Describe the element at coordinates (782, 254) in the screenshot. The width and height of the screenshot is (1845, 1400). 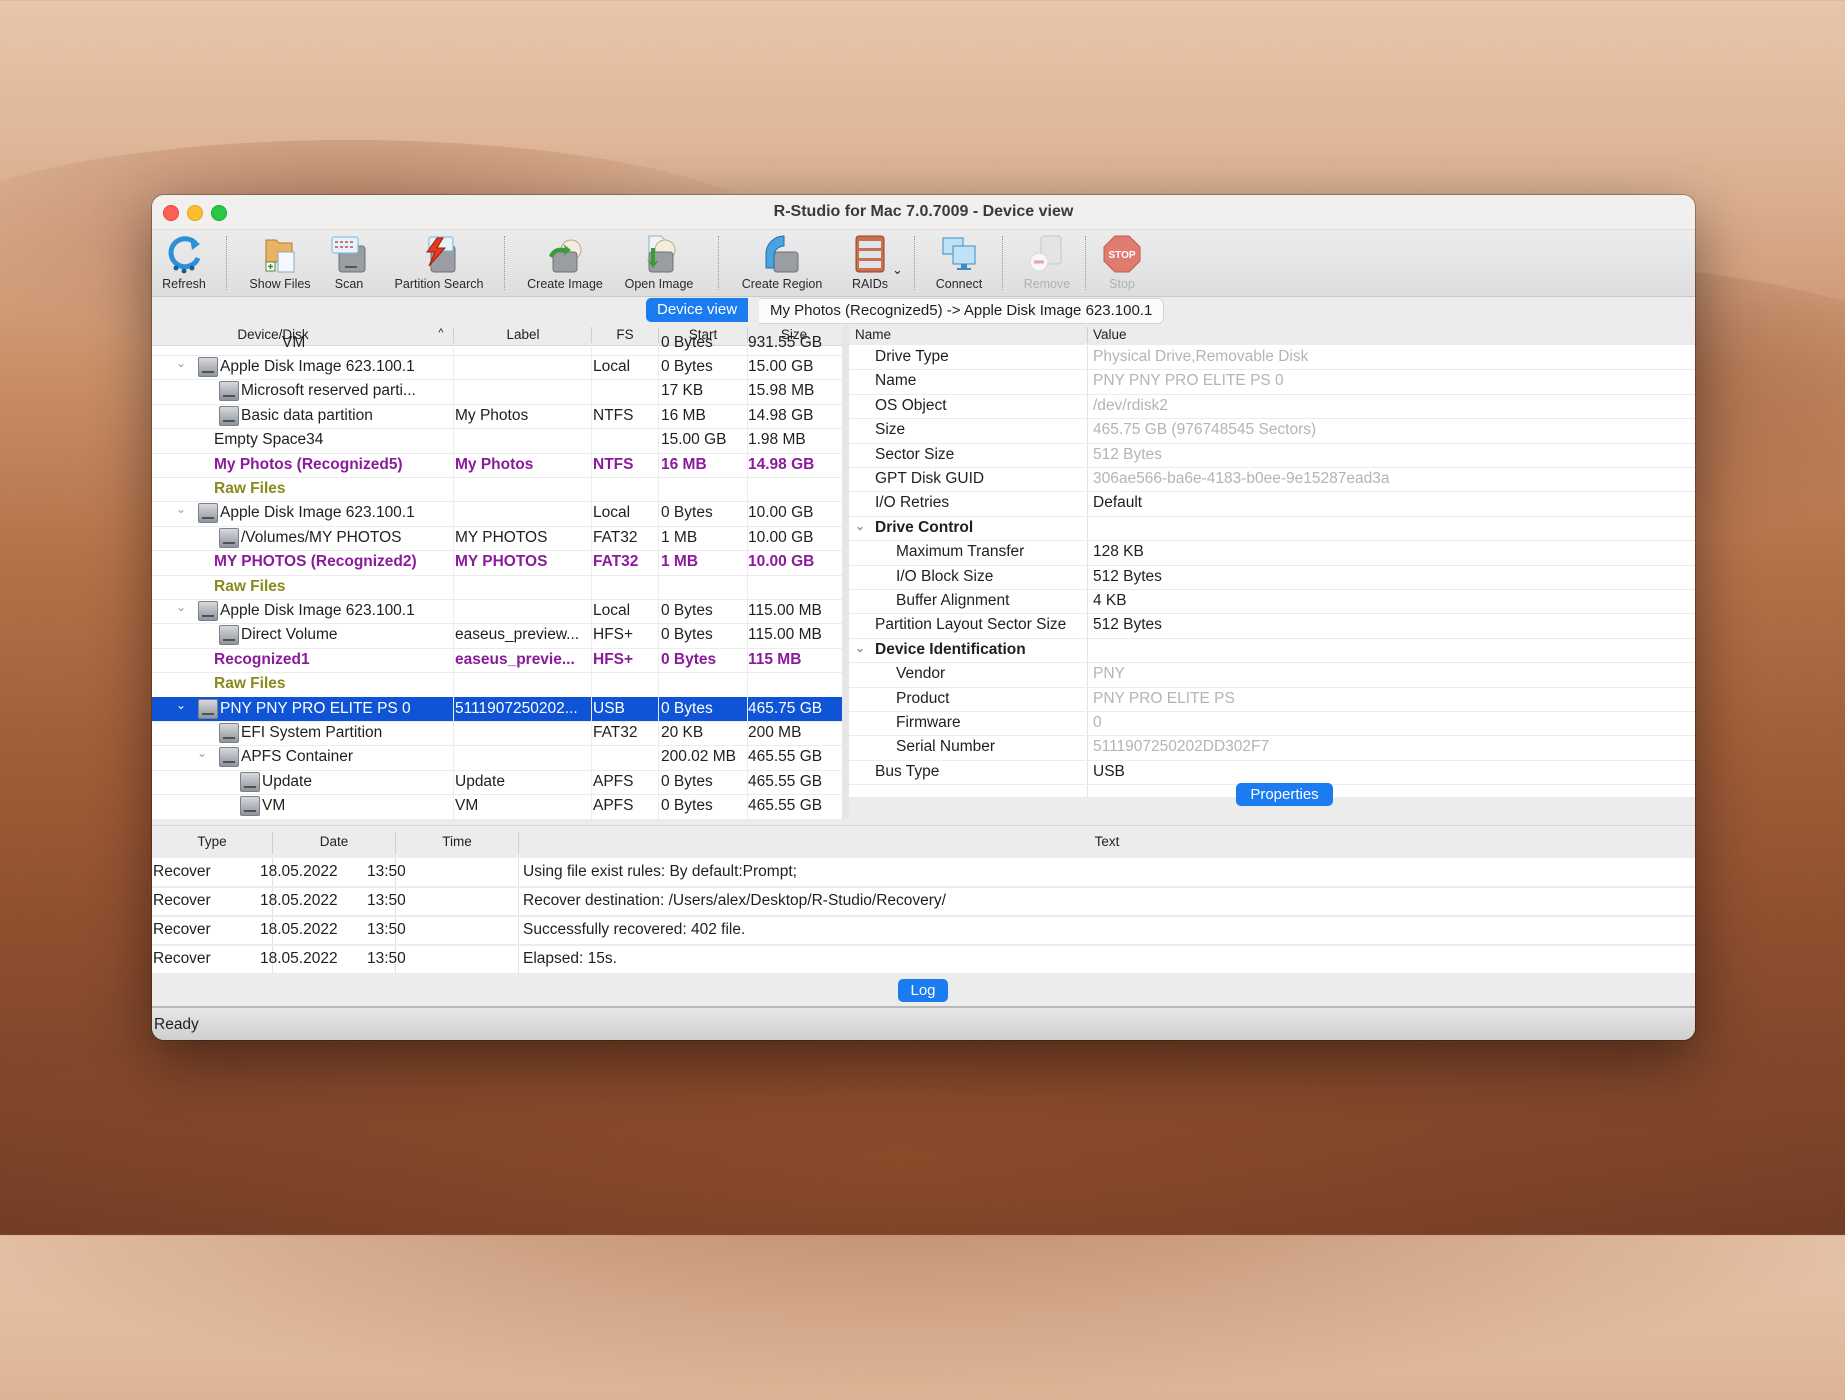
I see `create-region-icon` at that location.